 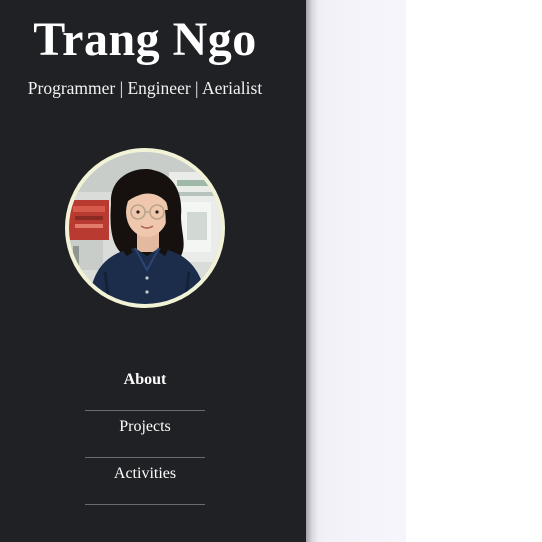 I want to click on nav-item-activities: Activities, so click(x=145, y=482).